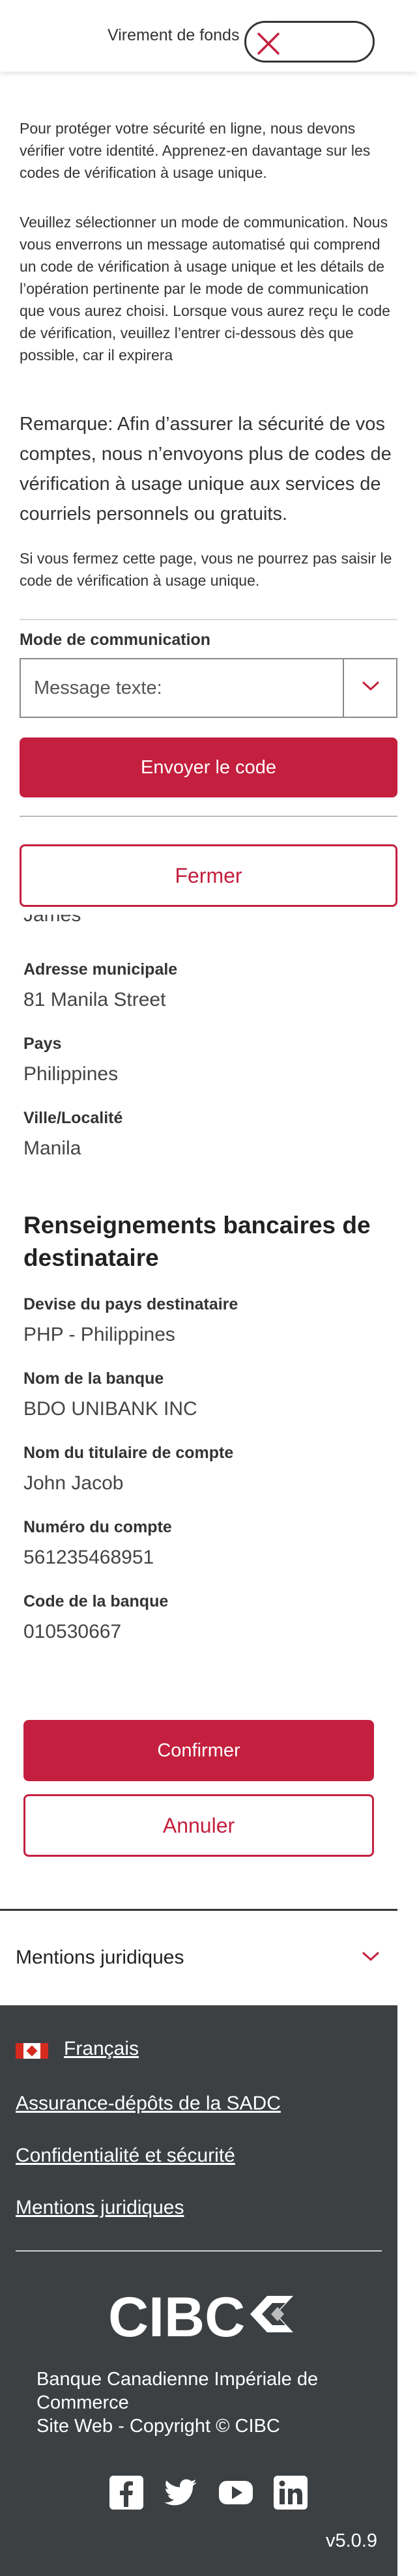 Image resolution: width=417 pixels, height=2576 pixels. Describe the element at coordinates (89, 1558) in the screenshot. I see `account-number-value: 561235468951` at that location.